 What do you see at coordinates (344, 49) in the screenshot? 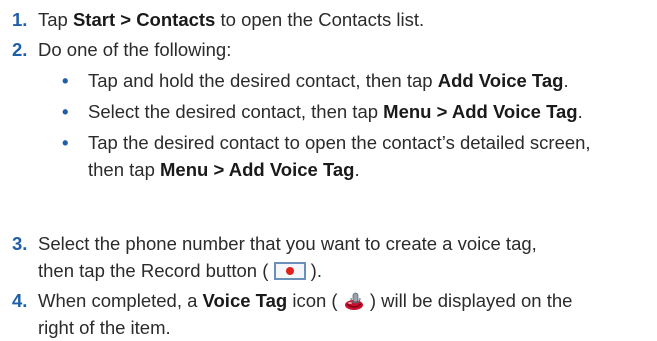
I see `step-text: Do one of the following:` at bounding box center [344, 49].